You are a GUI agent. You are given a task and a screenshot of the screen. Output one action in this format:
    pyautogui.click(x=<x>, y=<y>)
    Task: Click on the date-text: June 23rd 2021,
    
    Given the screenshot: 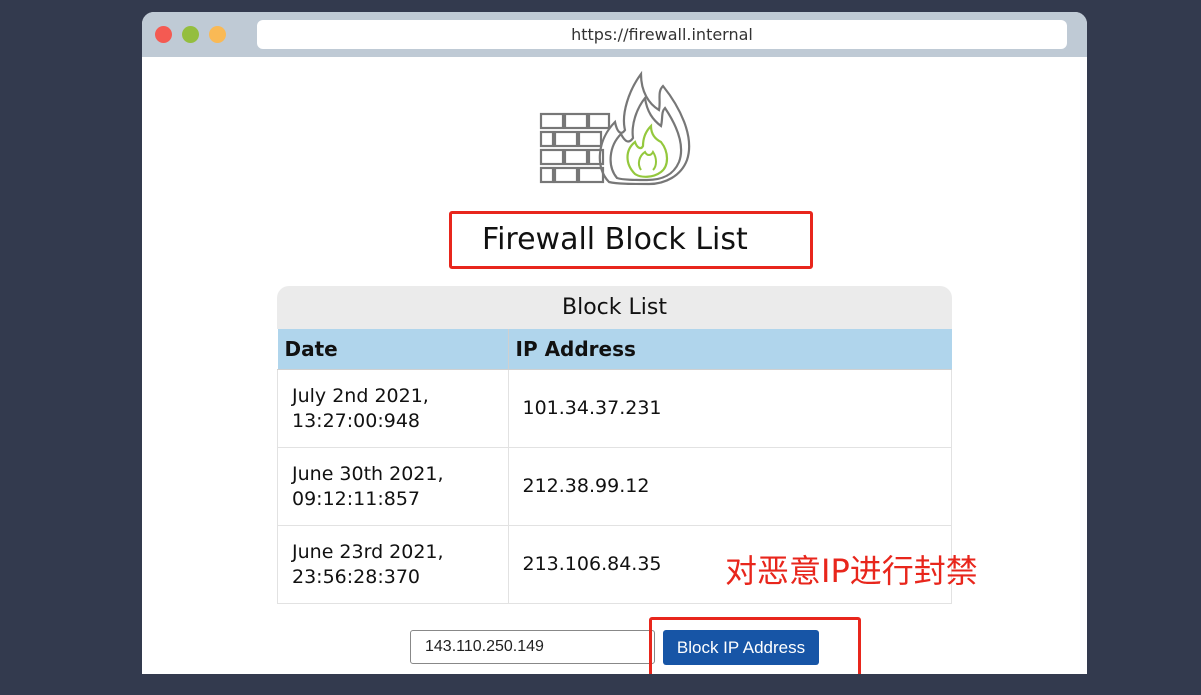 What is the action you would take?
    pyautogui.click(x=368, y=551)
    